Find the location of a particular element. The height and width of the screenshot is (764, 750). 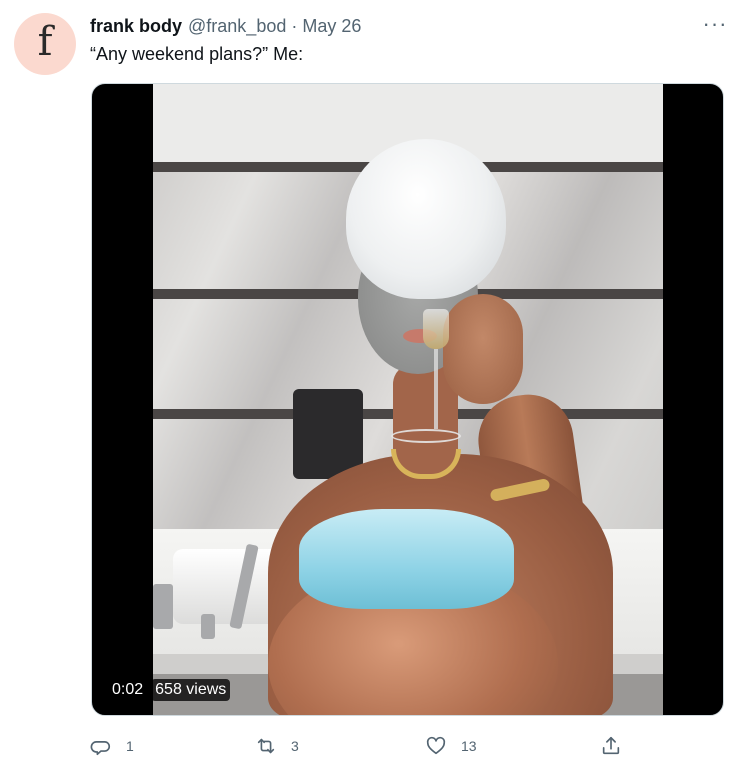

author-handle: @frank_bod is located at coordinates (237, 26).